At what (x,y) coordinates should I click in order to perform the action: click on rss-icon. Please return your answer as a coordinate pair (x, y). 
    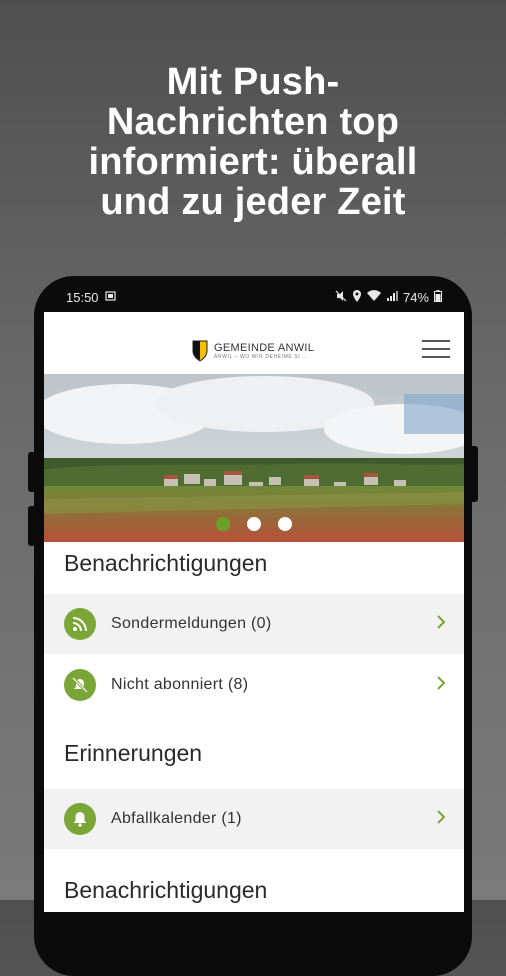
    Looking at the image, I should click on (80, 624).